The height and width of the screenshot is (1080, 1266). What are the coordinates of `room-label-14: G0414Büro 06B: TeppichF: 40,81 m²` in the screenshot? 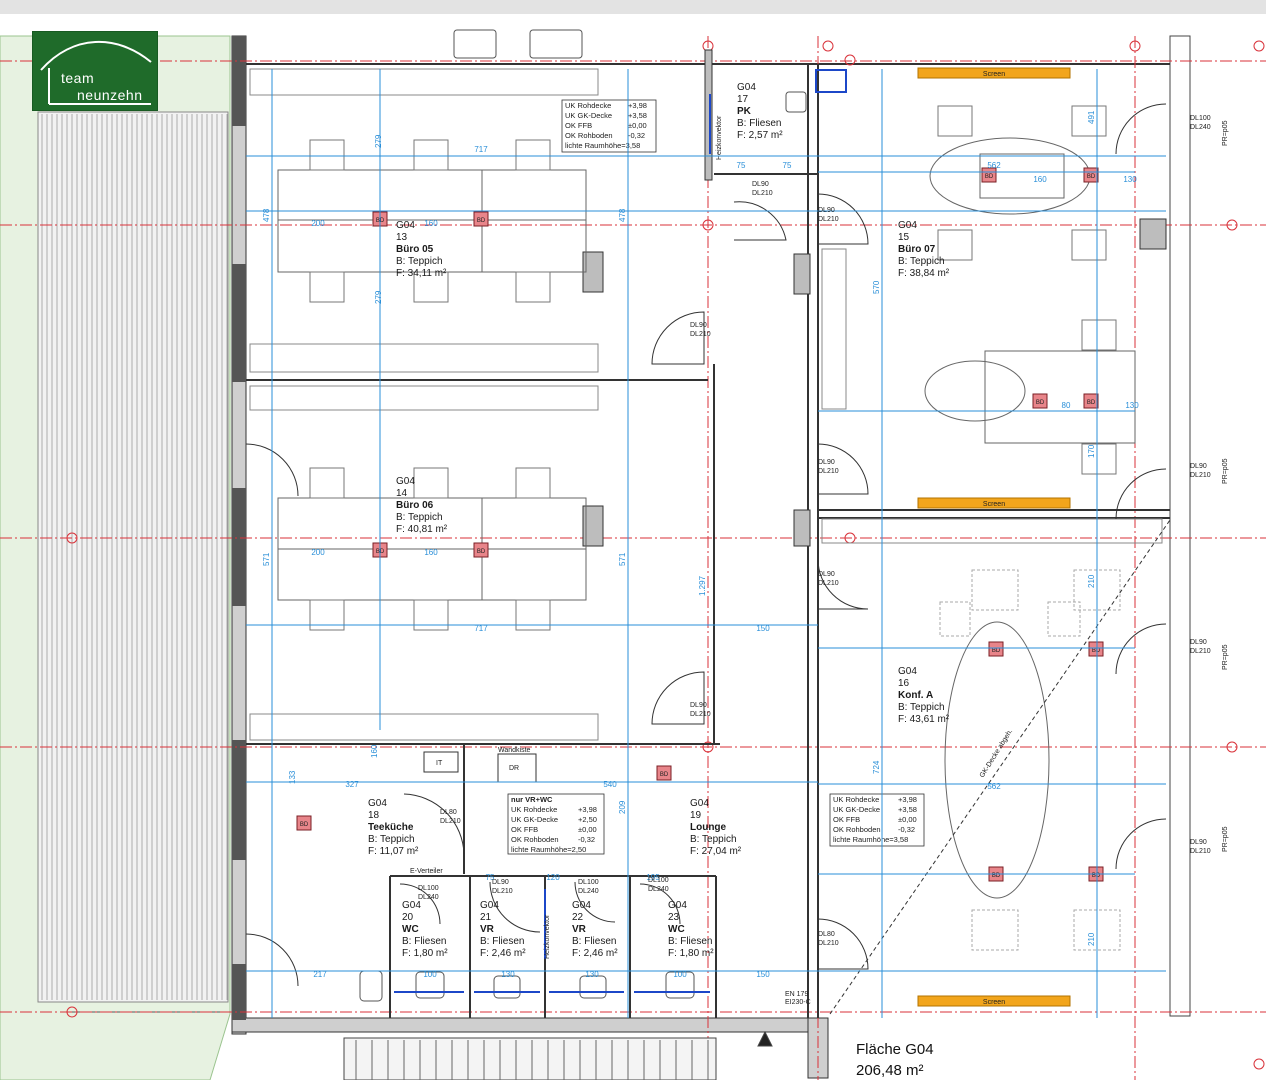 It's located at (422, 505).